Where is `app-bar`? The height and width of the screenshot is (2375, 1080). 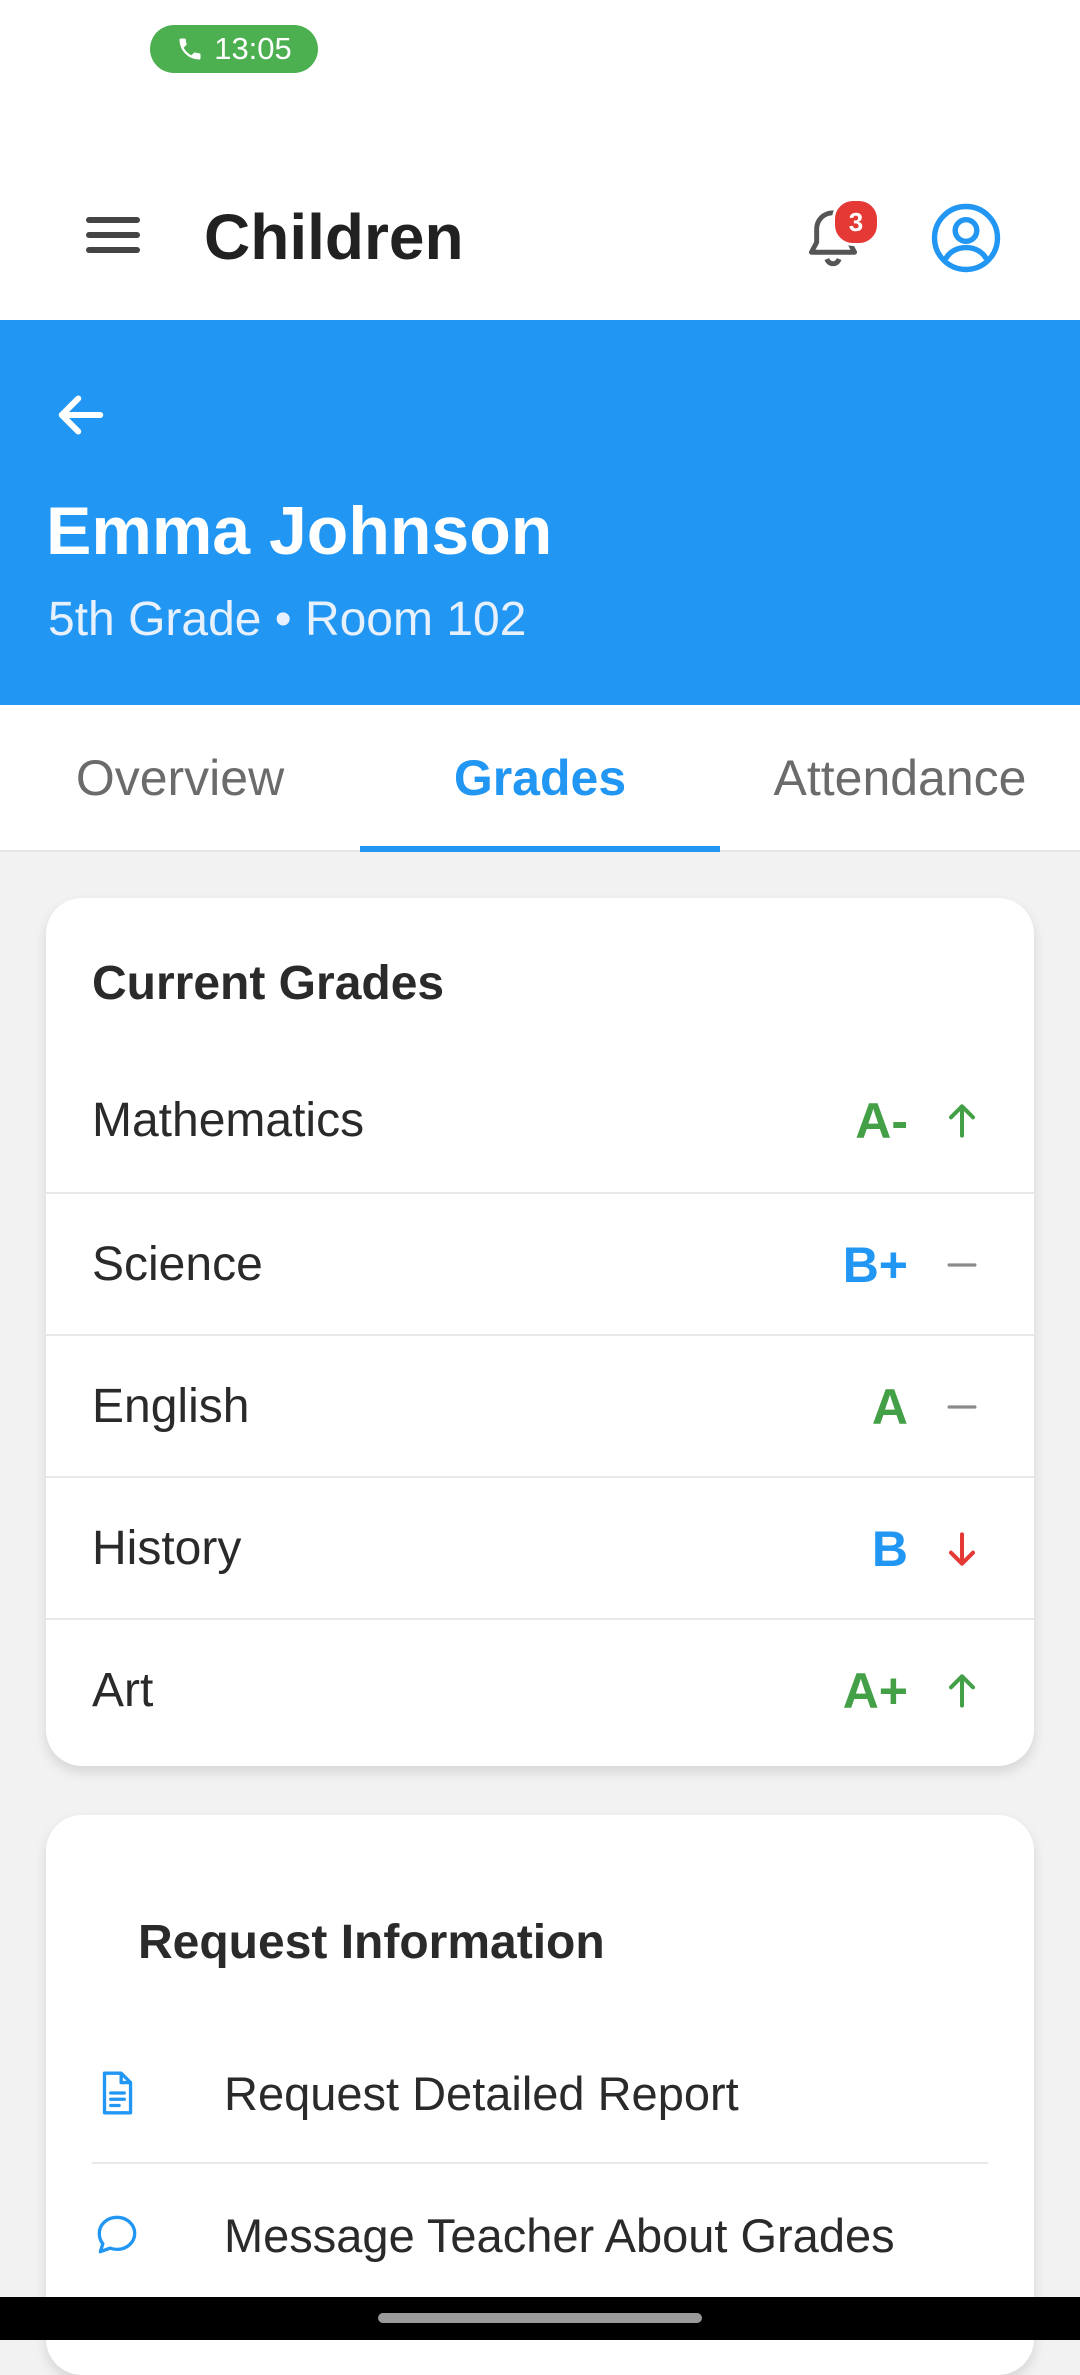
app-bar is located at coordinates (540, 200).